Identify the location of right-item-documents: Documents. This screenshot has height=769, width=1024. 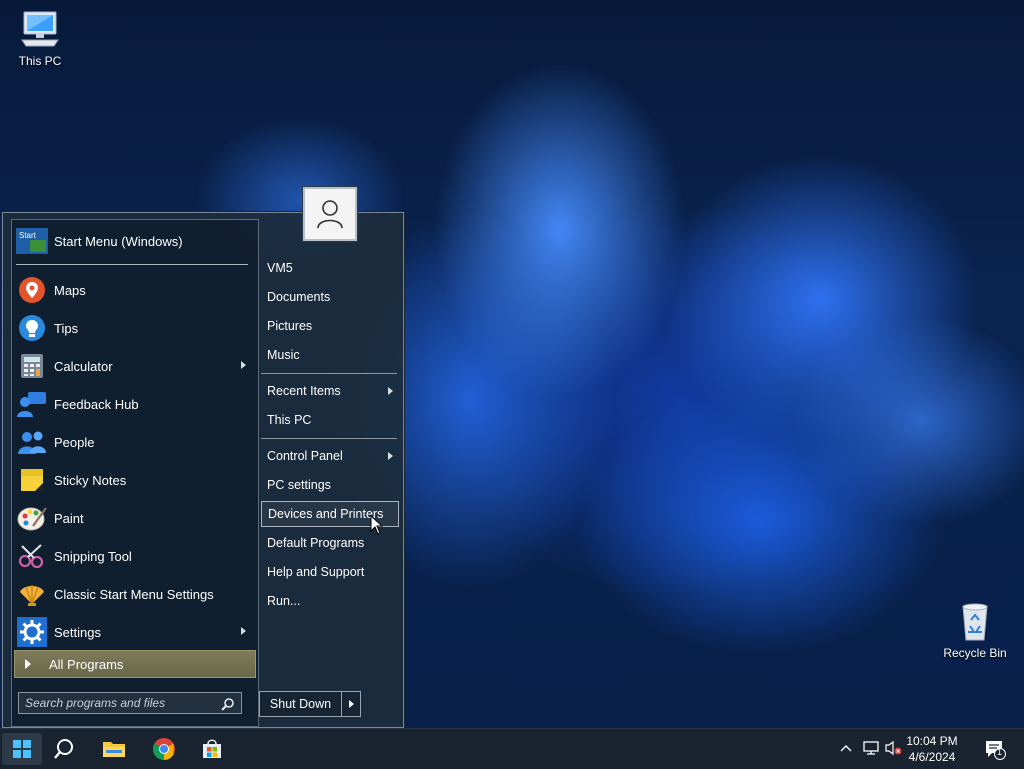
(330, 297).